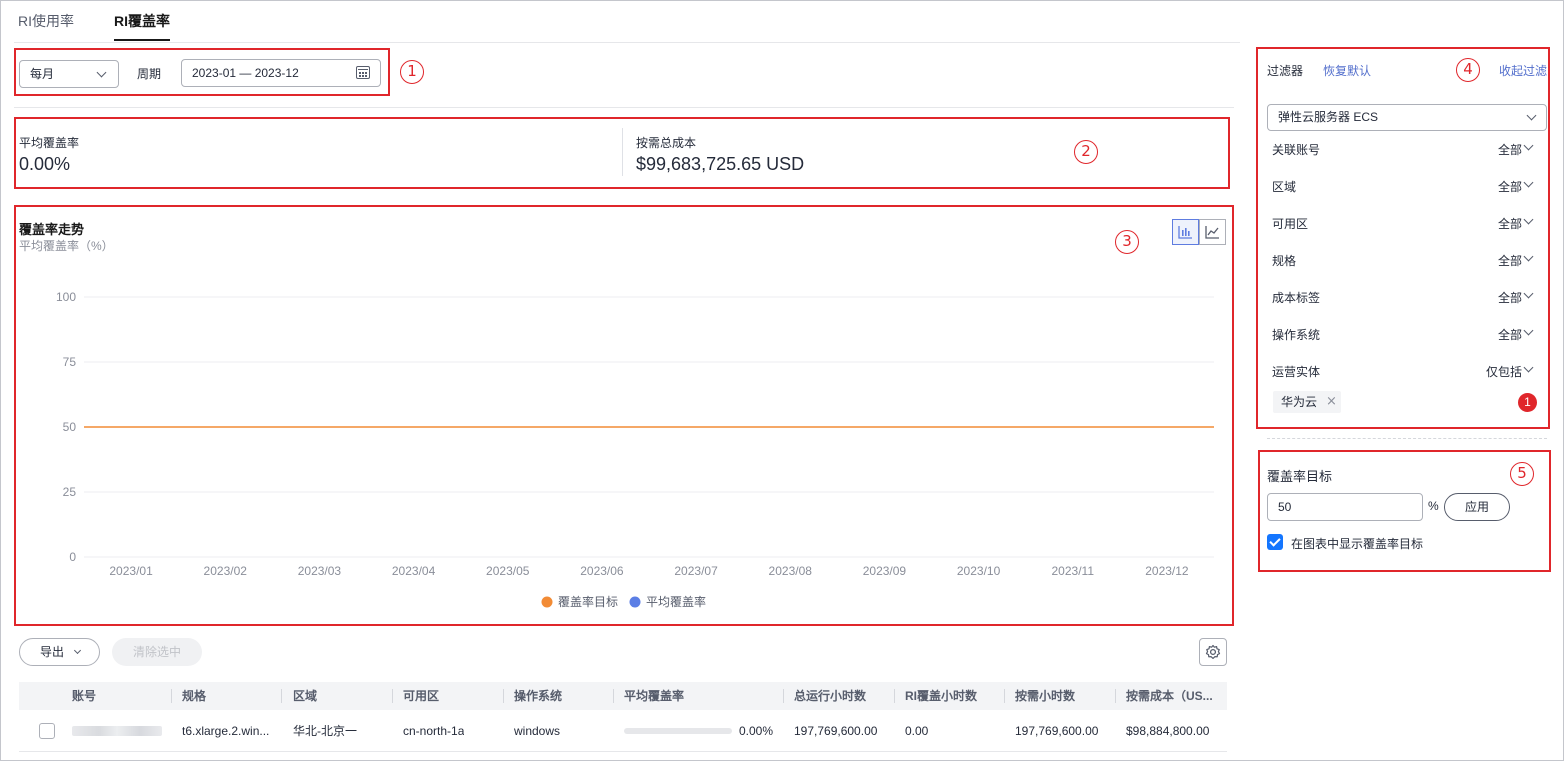 The height and width of the screenshot is (761, 1564). I want to click on annotation-marker-1: 1, so click(412, 72).